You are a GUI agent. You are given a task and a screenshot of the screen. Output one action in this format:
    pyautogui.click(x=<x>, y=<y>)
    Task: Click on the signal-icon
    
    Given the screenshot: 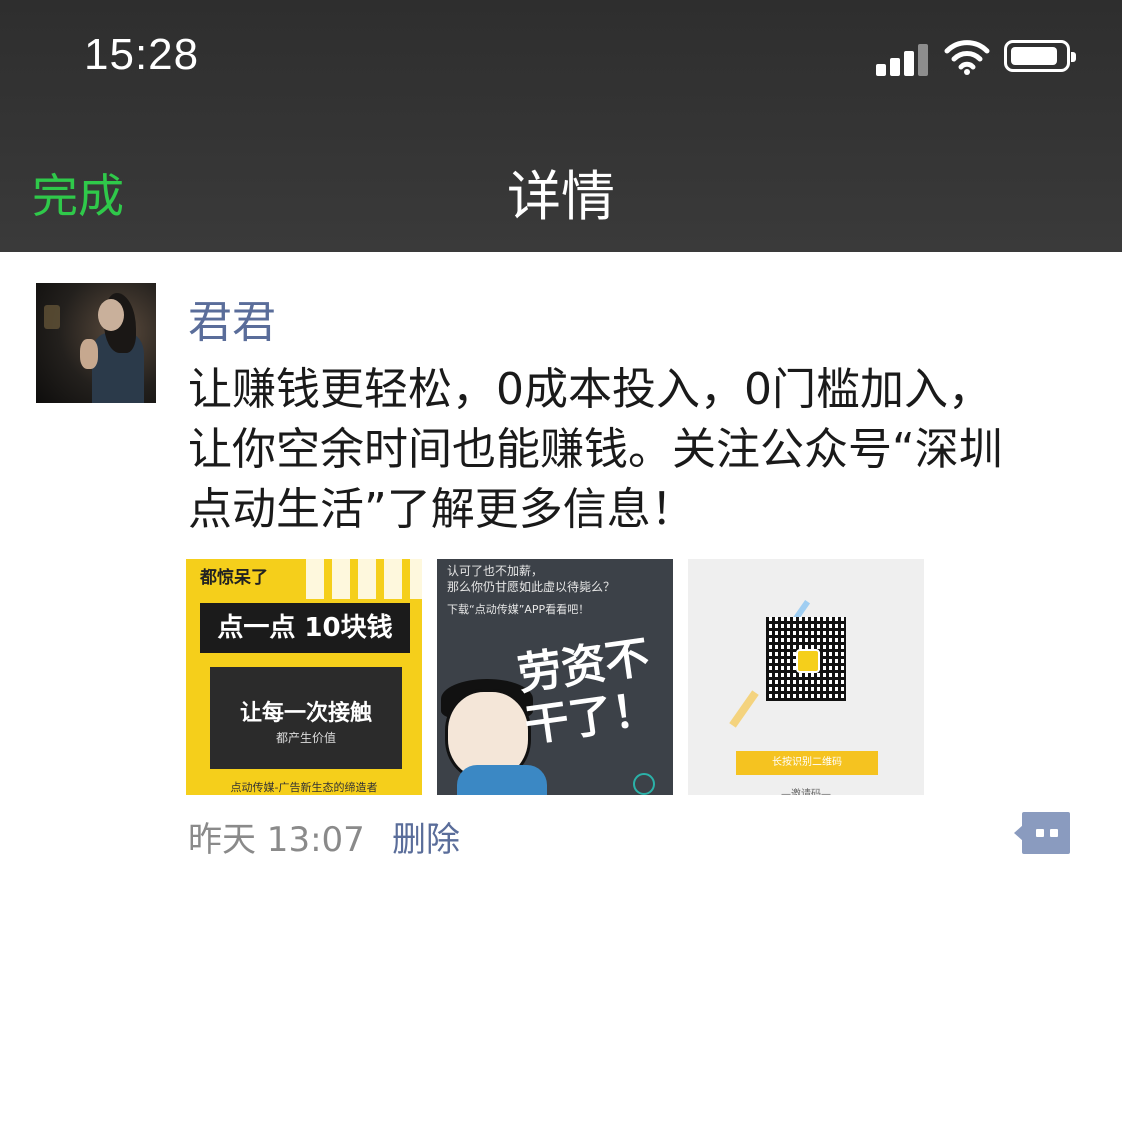 What is the action you would take?
    pyautogui.click(x=903, y=59)
    